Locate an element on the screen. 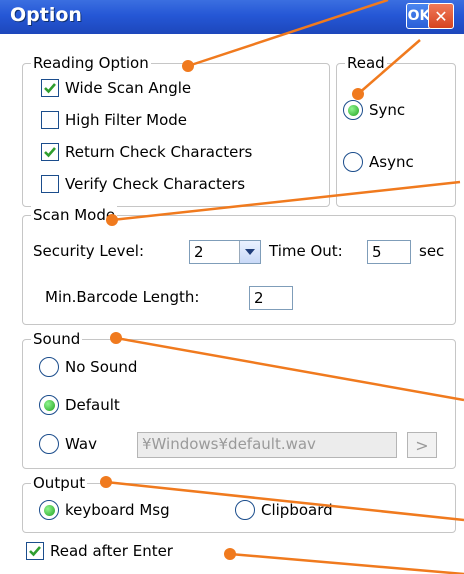 Image resolution: width=464 pixels, height=574 pixels. read-after-enter-label: Read after Enter is located at coordinates (111, 551).